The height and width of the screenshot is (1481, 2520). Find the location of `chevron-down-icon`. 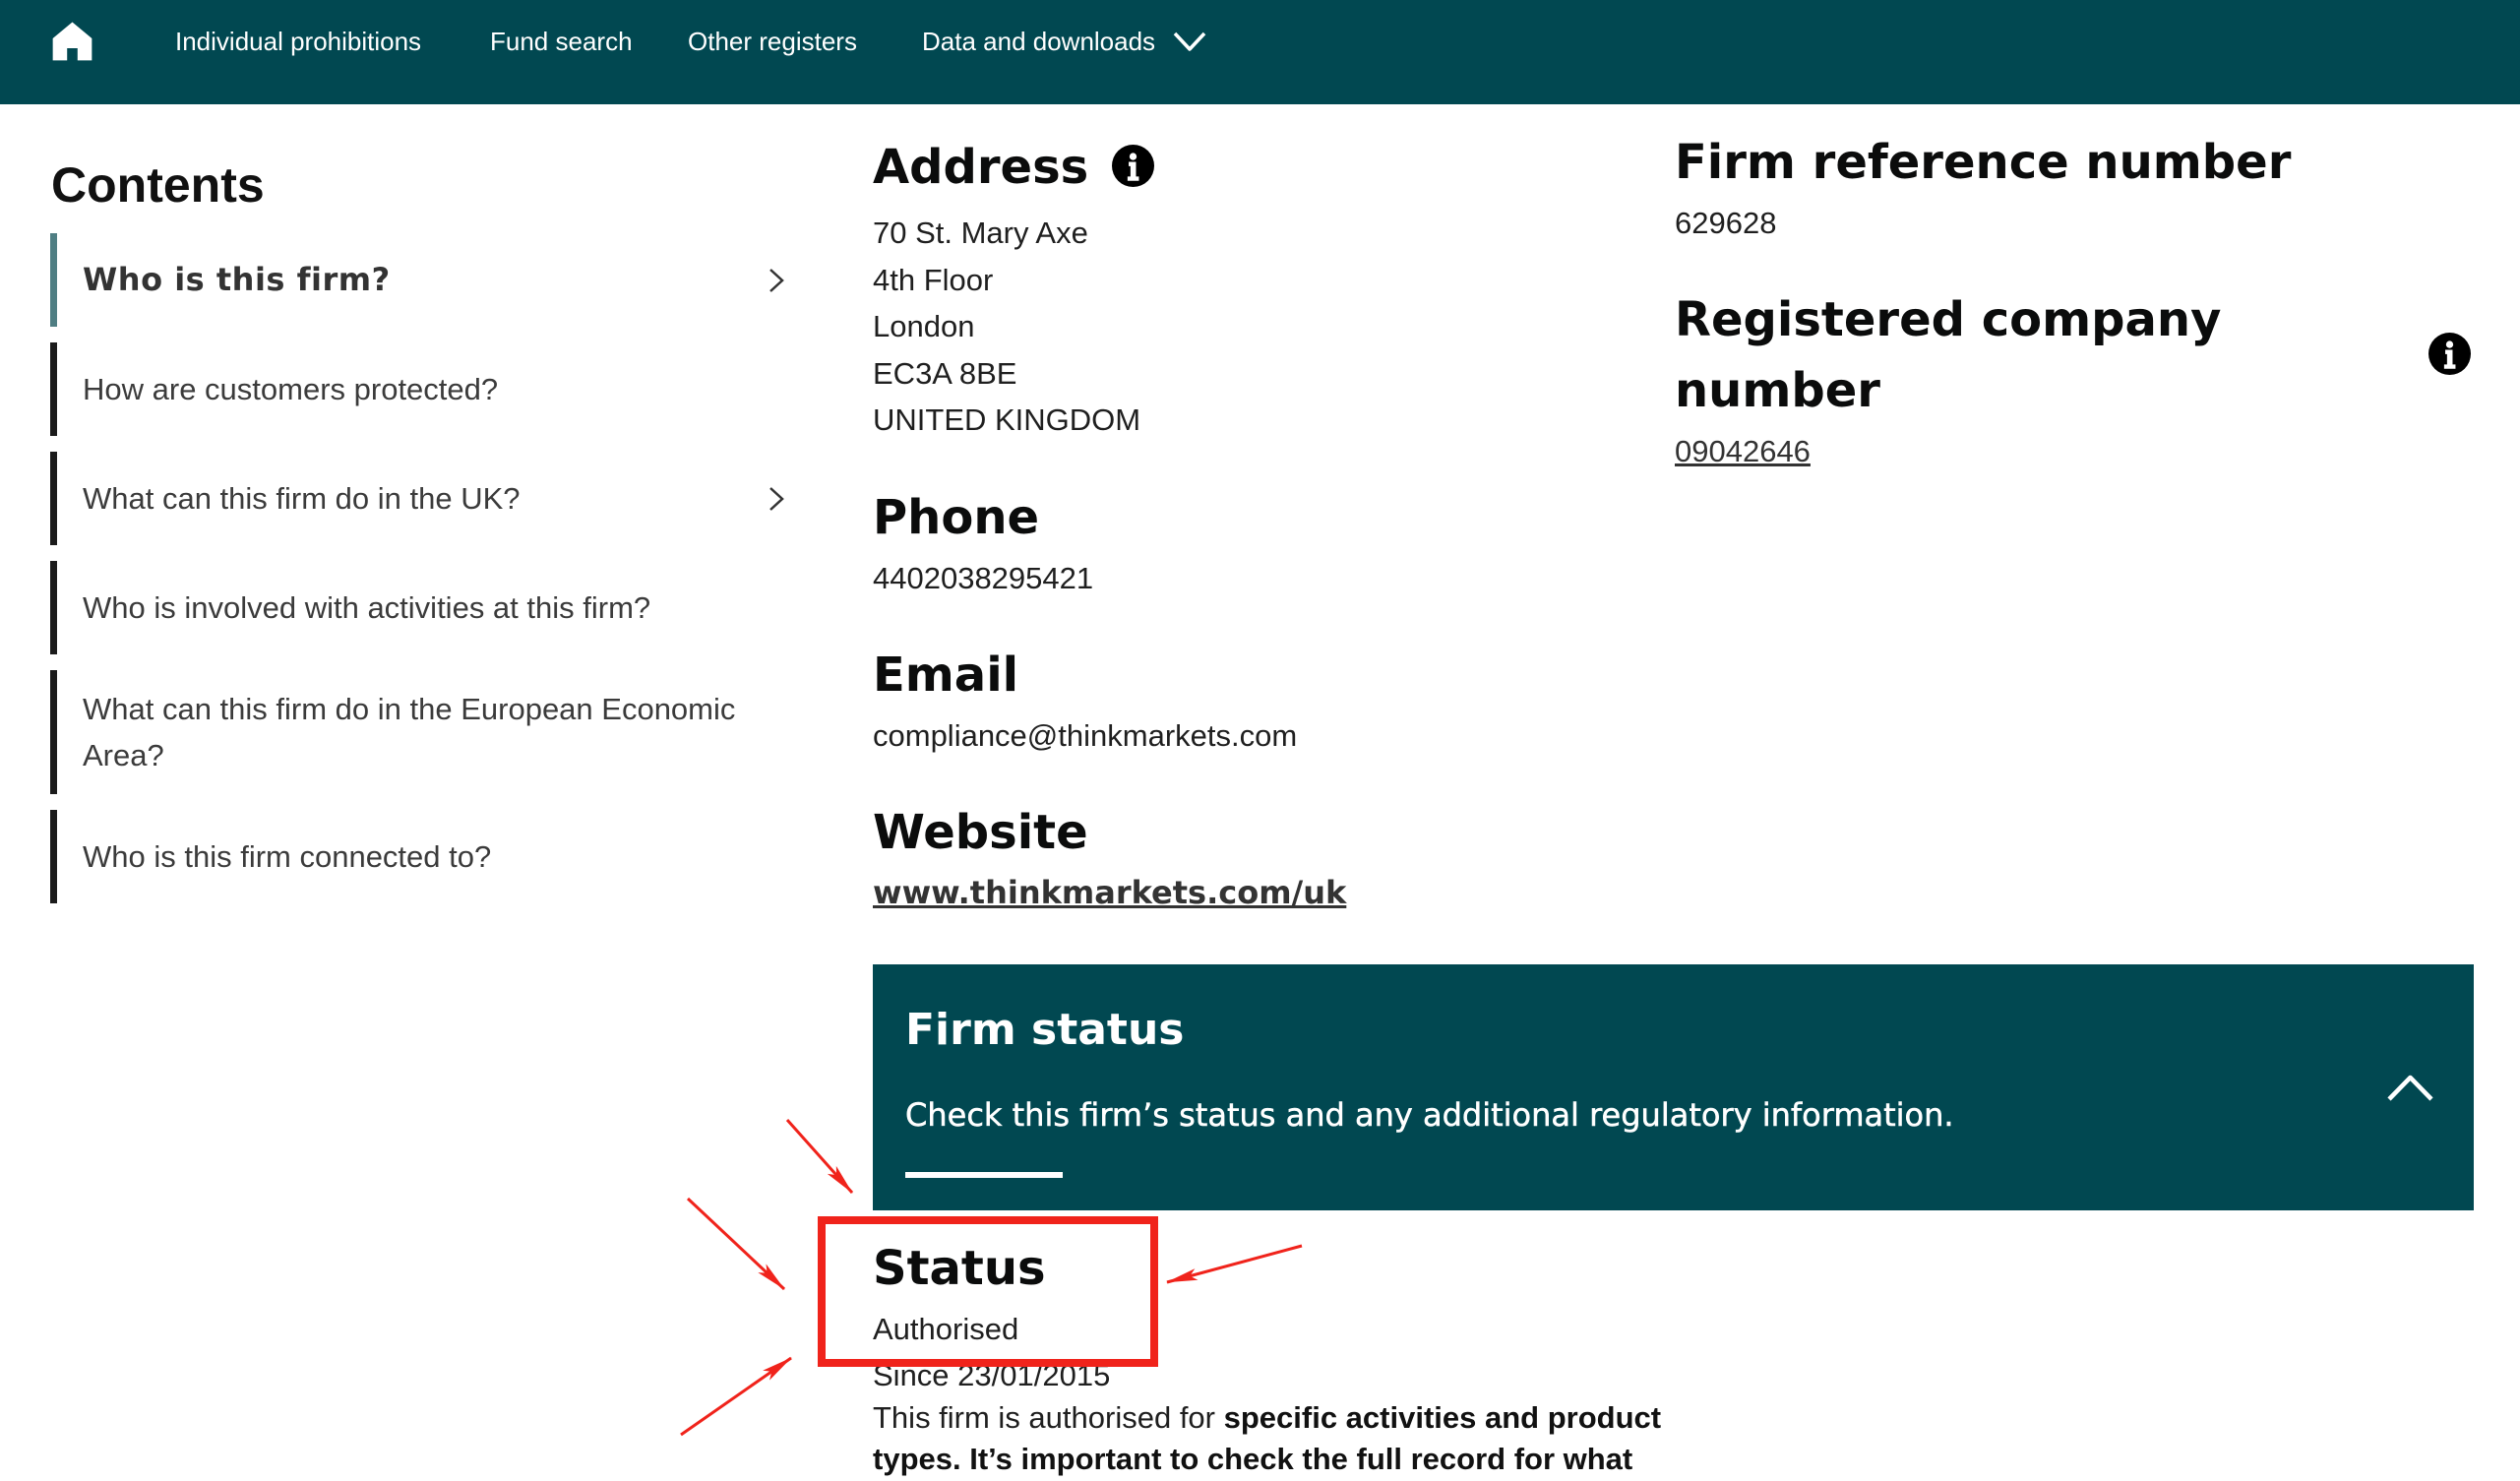

chevron-down-icon is located at coordinates (1189, 41).